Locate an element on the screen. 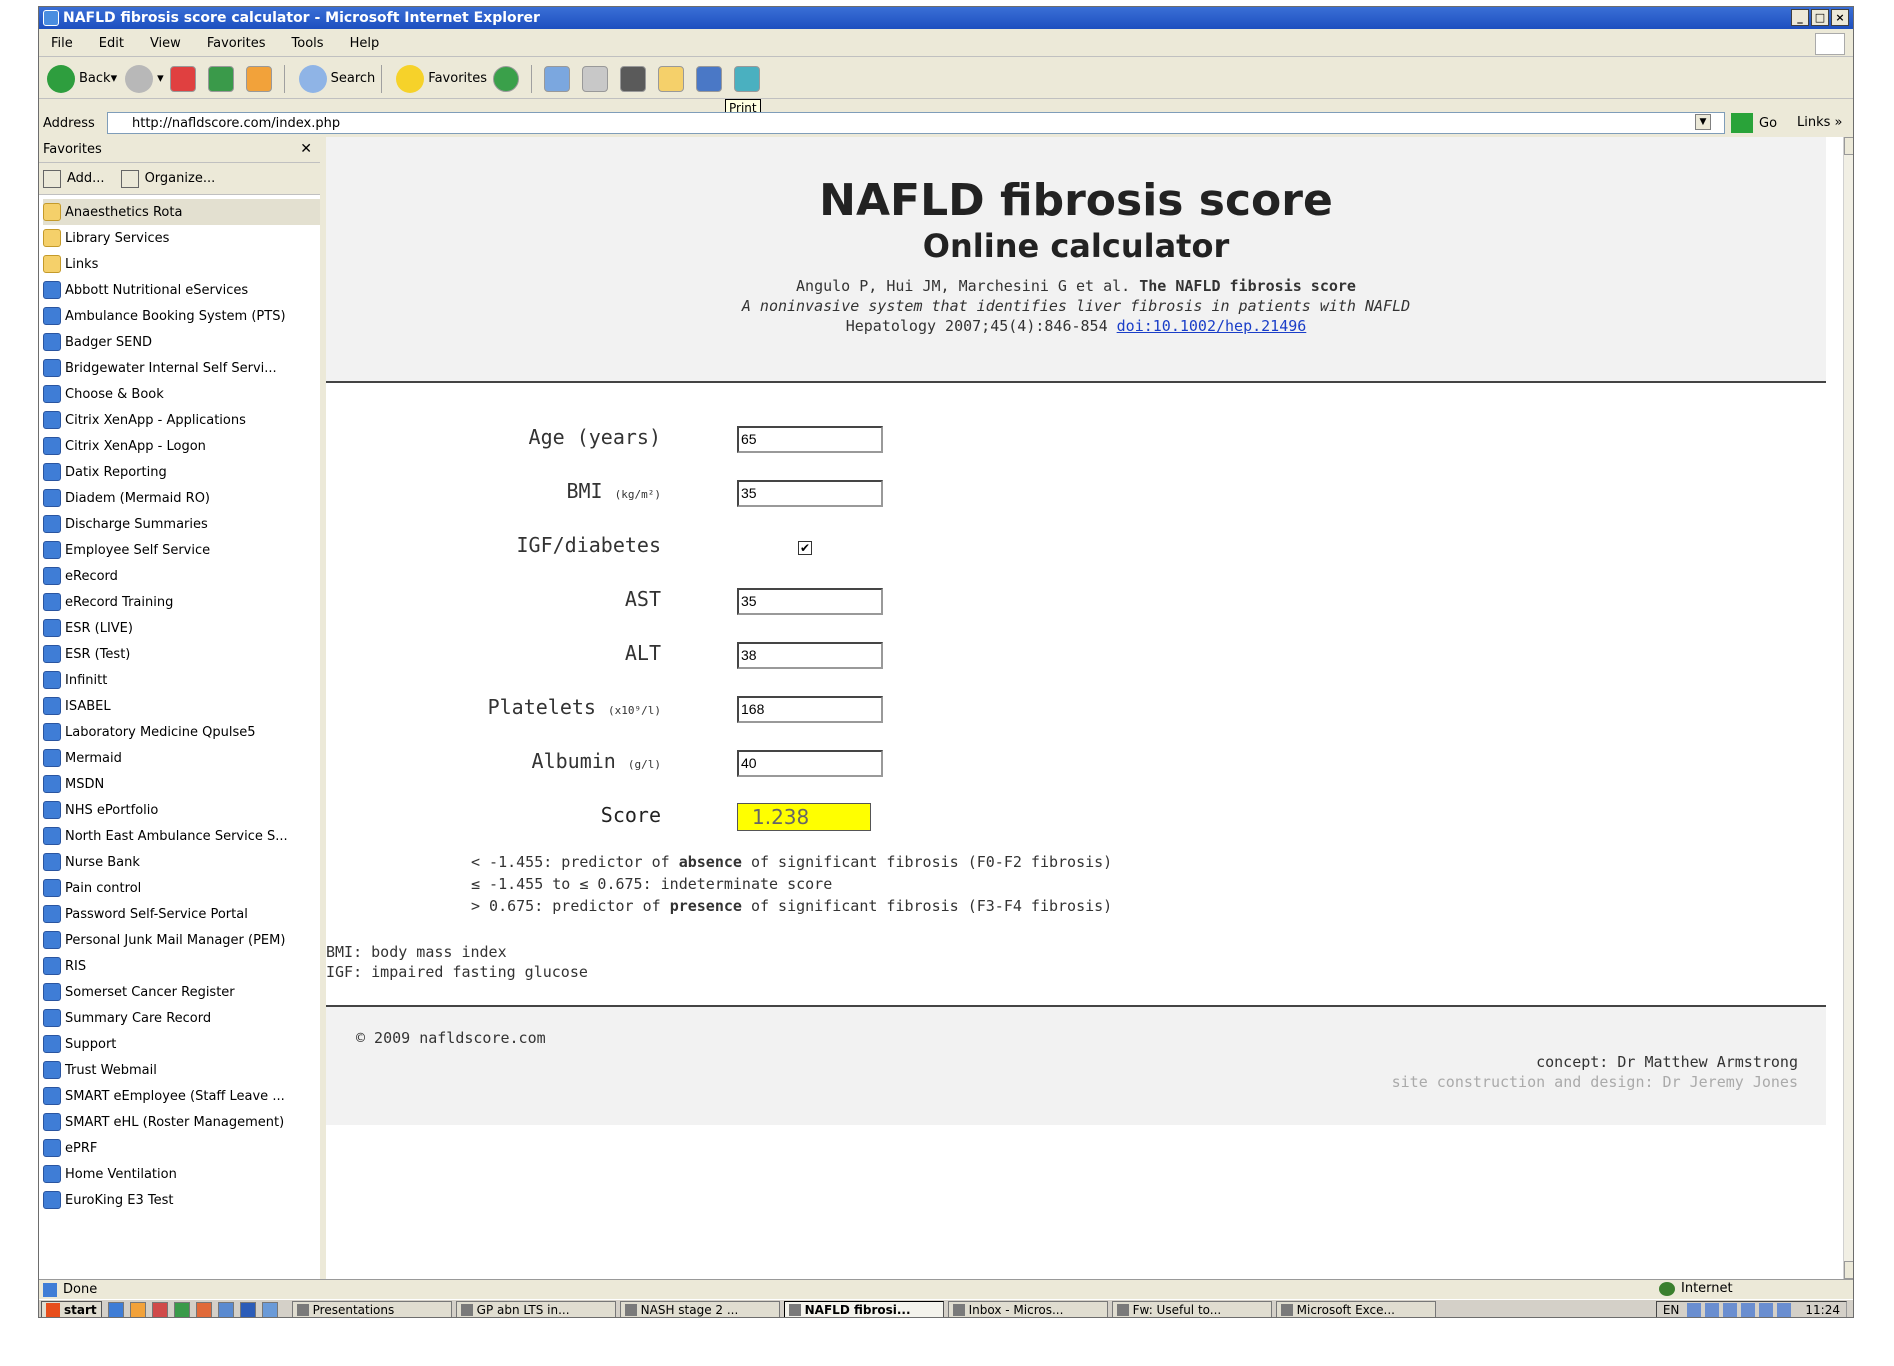 This screenshot has height=1366, width=1894. favorites-item: Nurse Bank is located at coordinates (181, 862).